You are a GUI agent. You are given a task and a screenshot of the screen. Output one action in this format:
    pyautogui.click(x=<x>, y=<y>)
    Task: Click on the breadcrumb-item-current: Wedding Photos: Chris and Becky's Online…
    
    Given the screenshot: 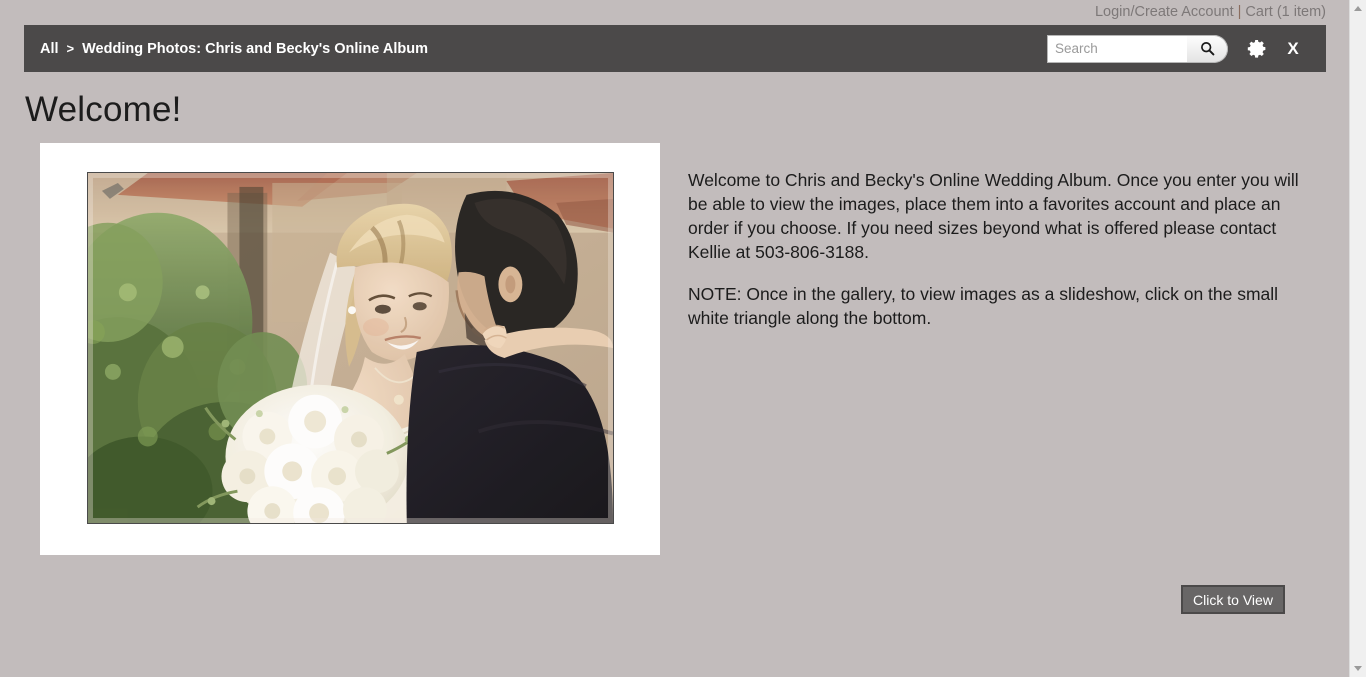 What is the action you would take?
    pyautogui.click(x=255, y=48)
    